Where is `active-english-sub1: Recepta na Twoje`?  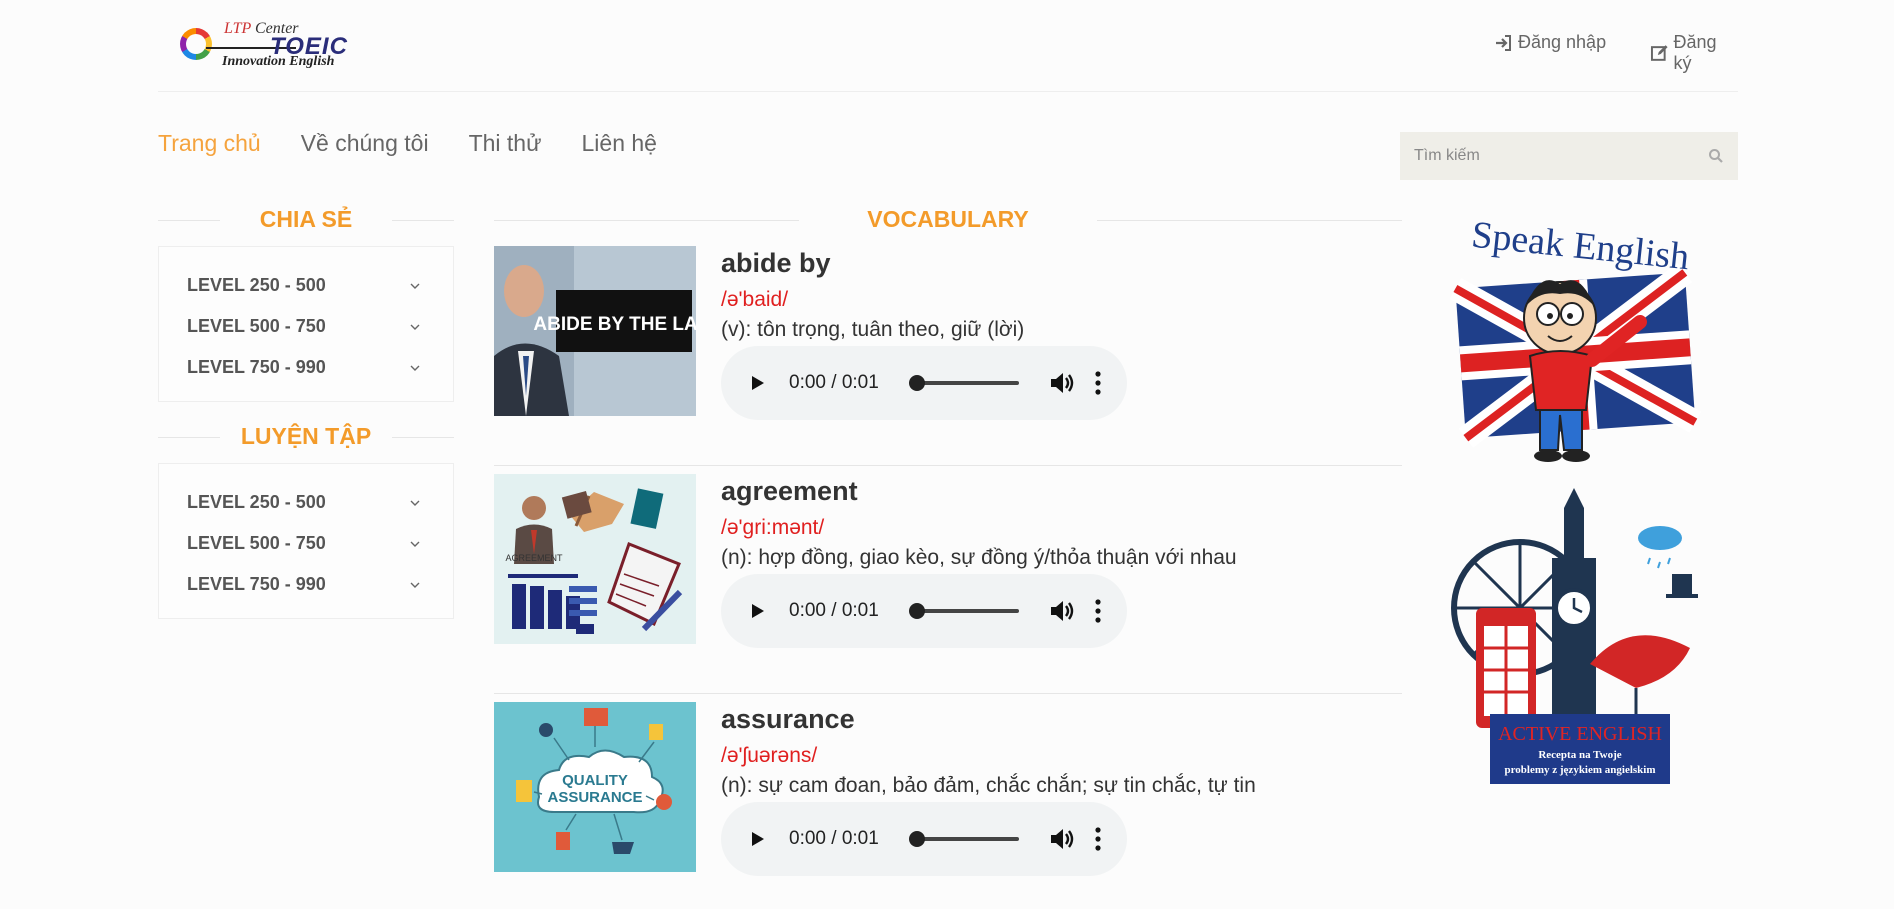 active-english-sub1: Recepta na Twoje is located at coordinates (1579, 755).